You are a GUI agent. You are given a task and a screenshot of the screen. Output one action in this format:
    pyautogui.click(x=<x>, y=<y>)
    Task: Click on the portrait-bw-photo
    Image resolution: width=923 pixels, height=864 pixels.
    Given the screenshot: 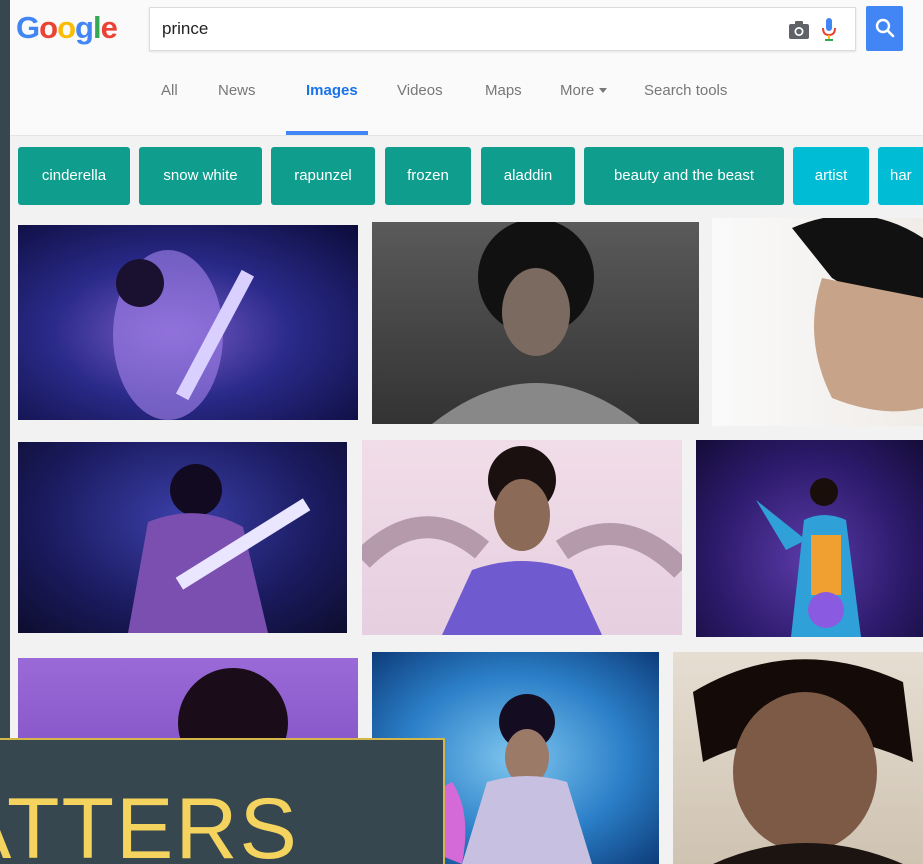 What is the action you would take?
    pyautogui.click(x=536, y=323)
    